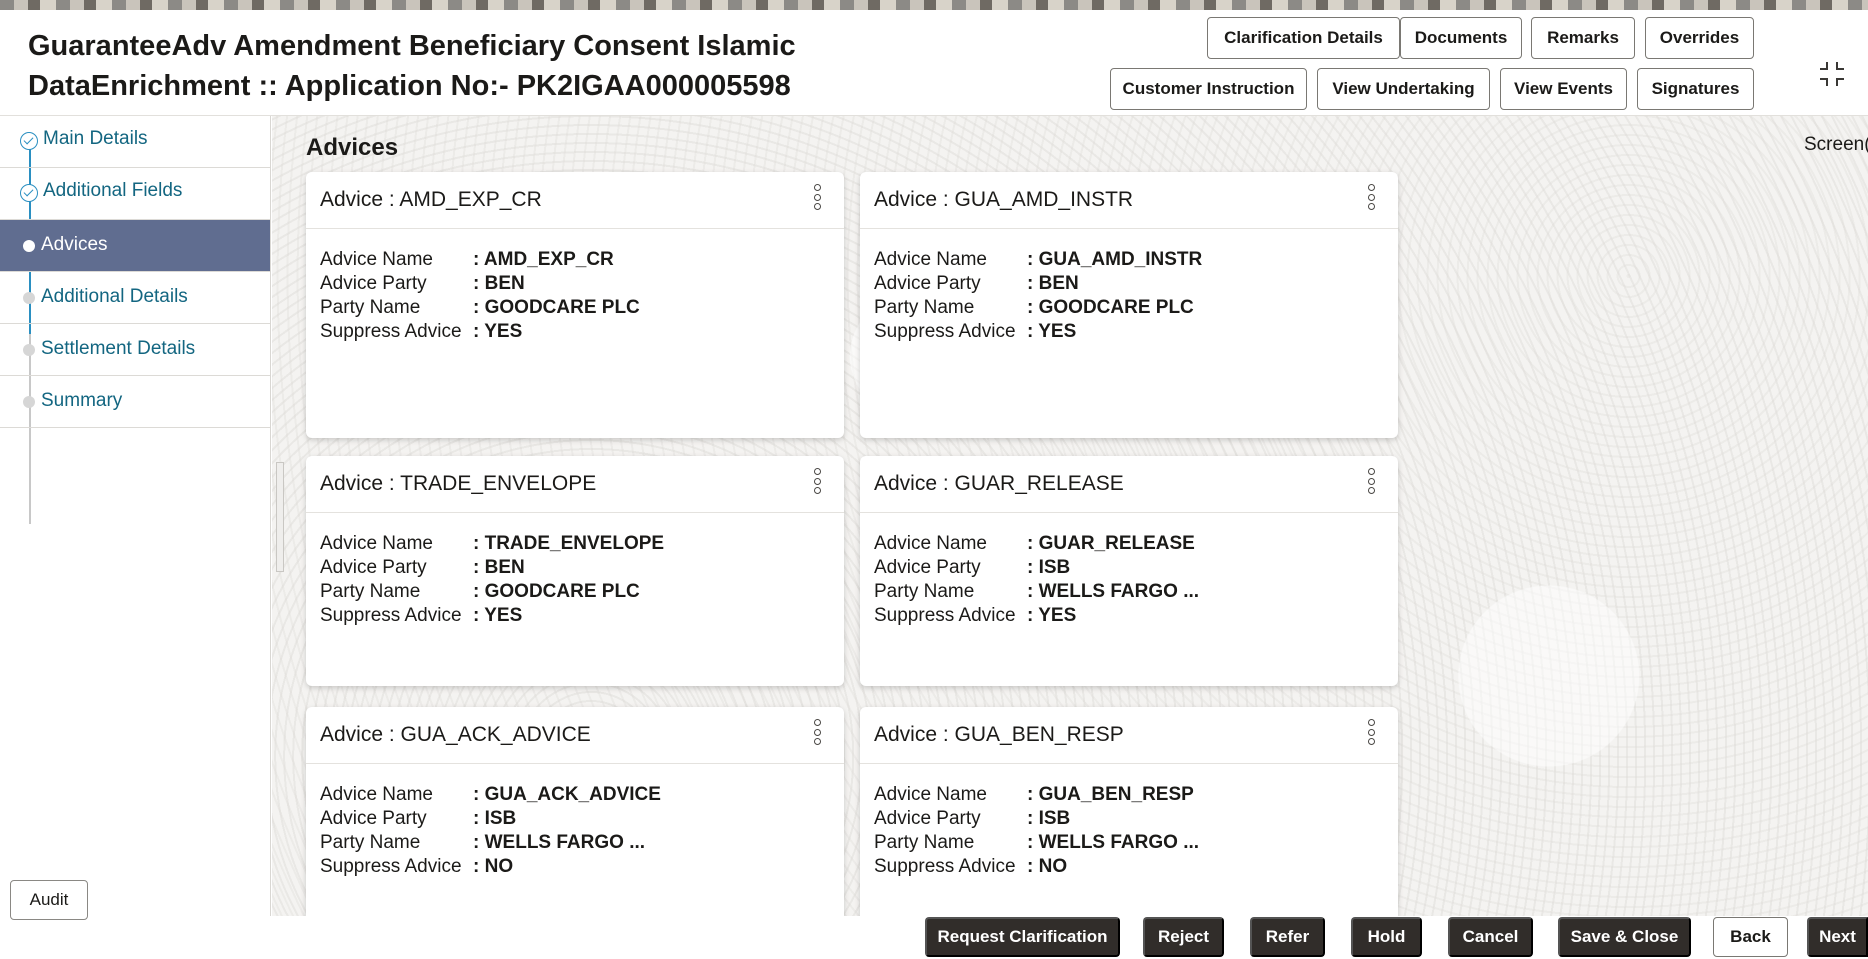 Image resolution: width=1868 pixels, height=959 pixels. I want to click on overrides-button: Overrides, so click(1699, 38).